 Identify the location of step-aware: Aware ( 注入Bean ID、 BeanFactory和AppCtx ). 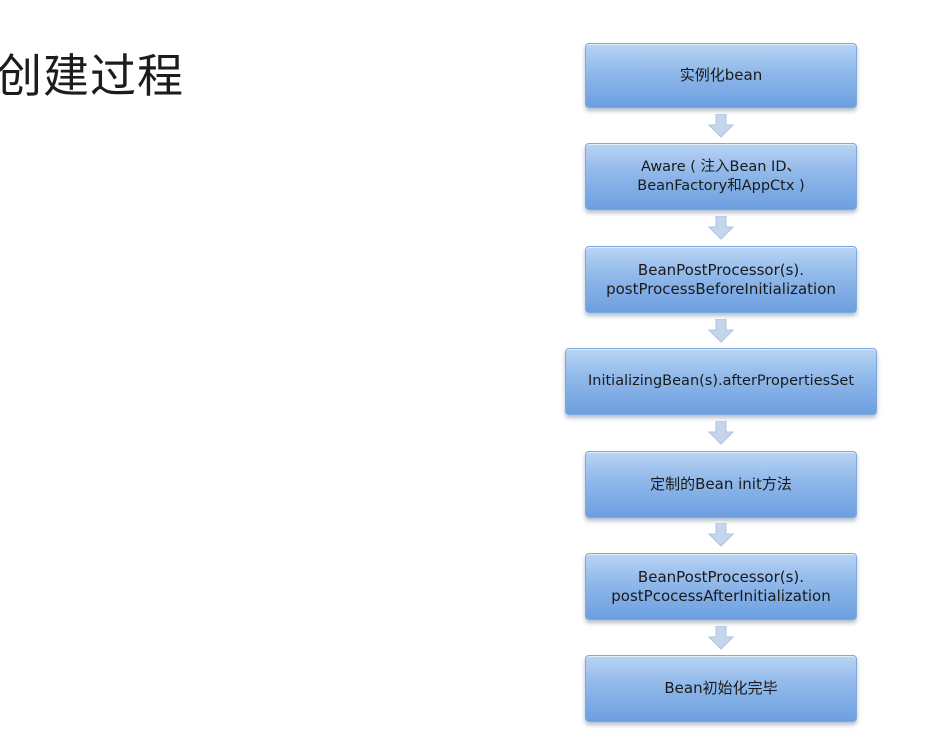
(721, 176).